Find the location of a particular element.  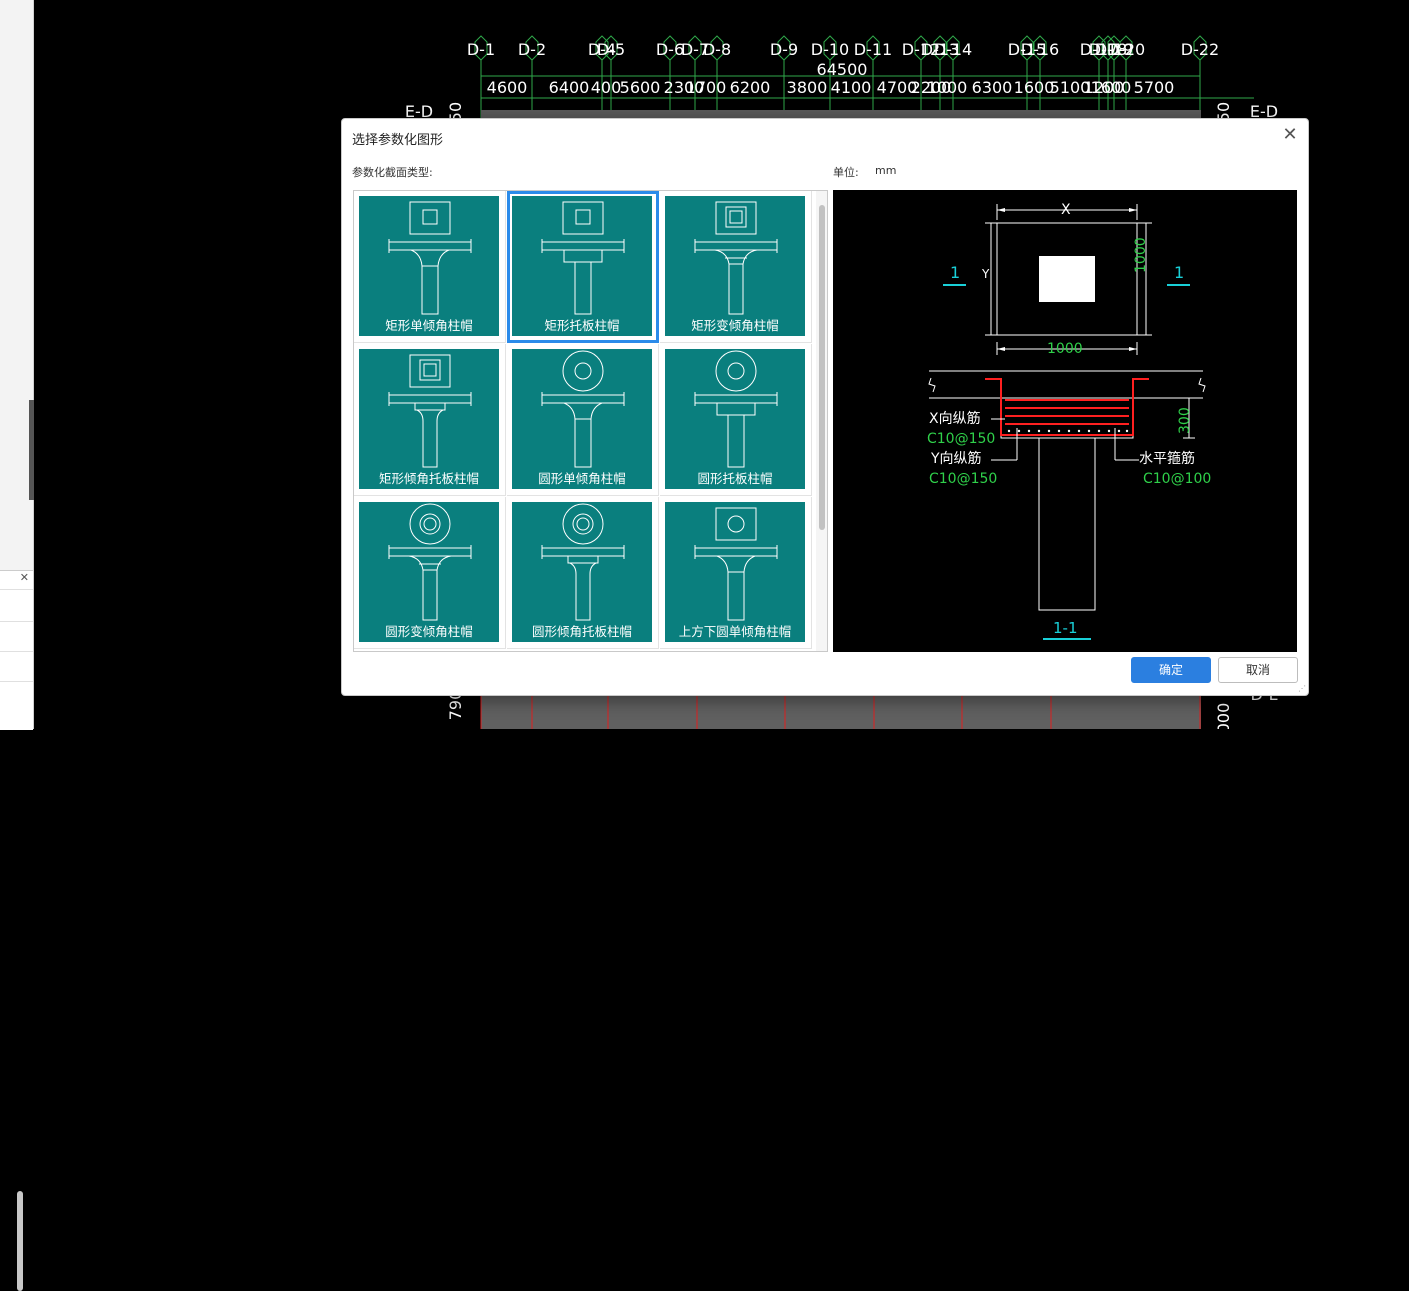

shape-label: 圆形单倾角柱帽 is located at coordinates (582, 478).